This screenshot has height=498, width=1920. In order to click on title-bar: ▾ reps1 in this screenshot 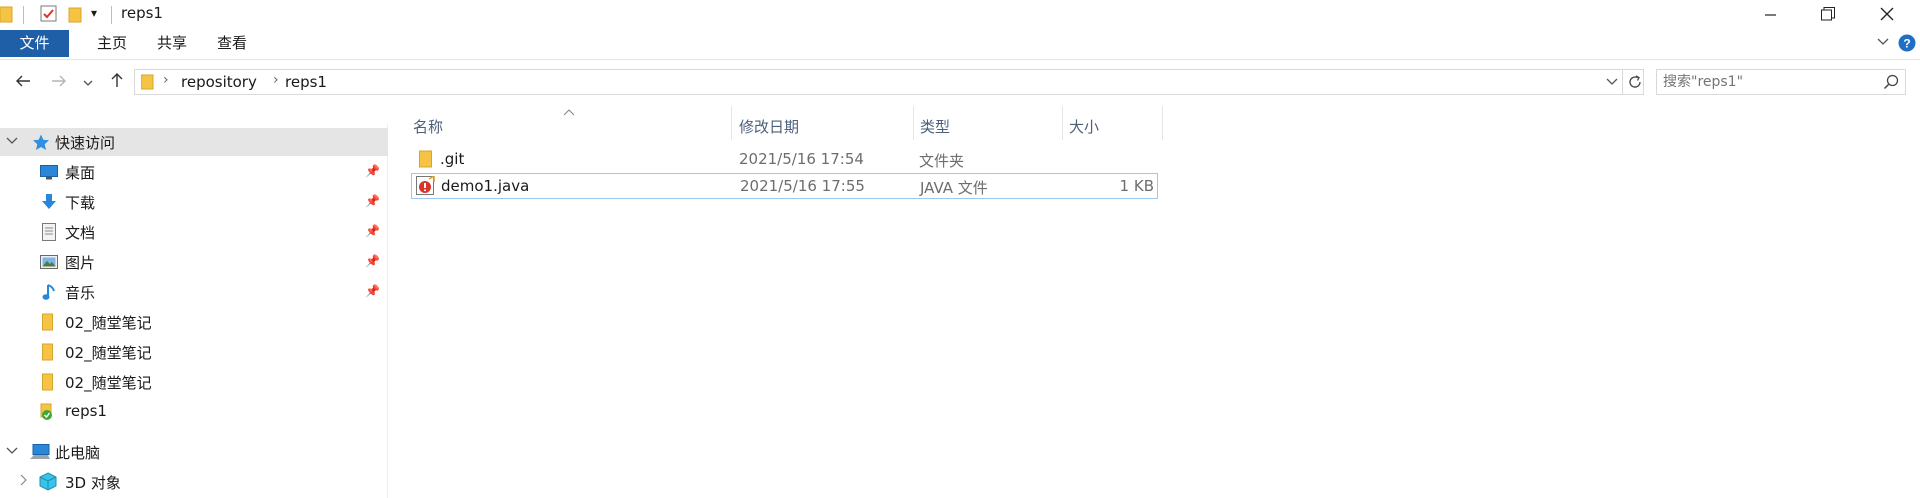, I will do `click(960, 15)`.